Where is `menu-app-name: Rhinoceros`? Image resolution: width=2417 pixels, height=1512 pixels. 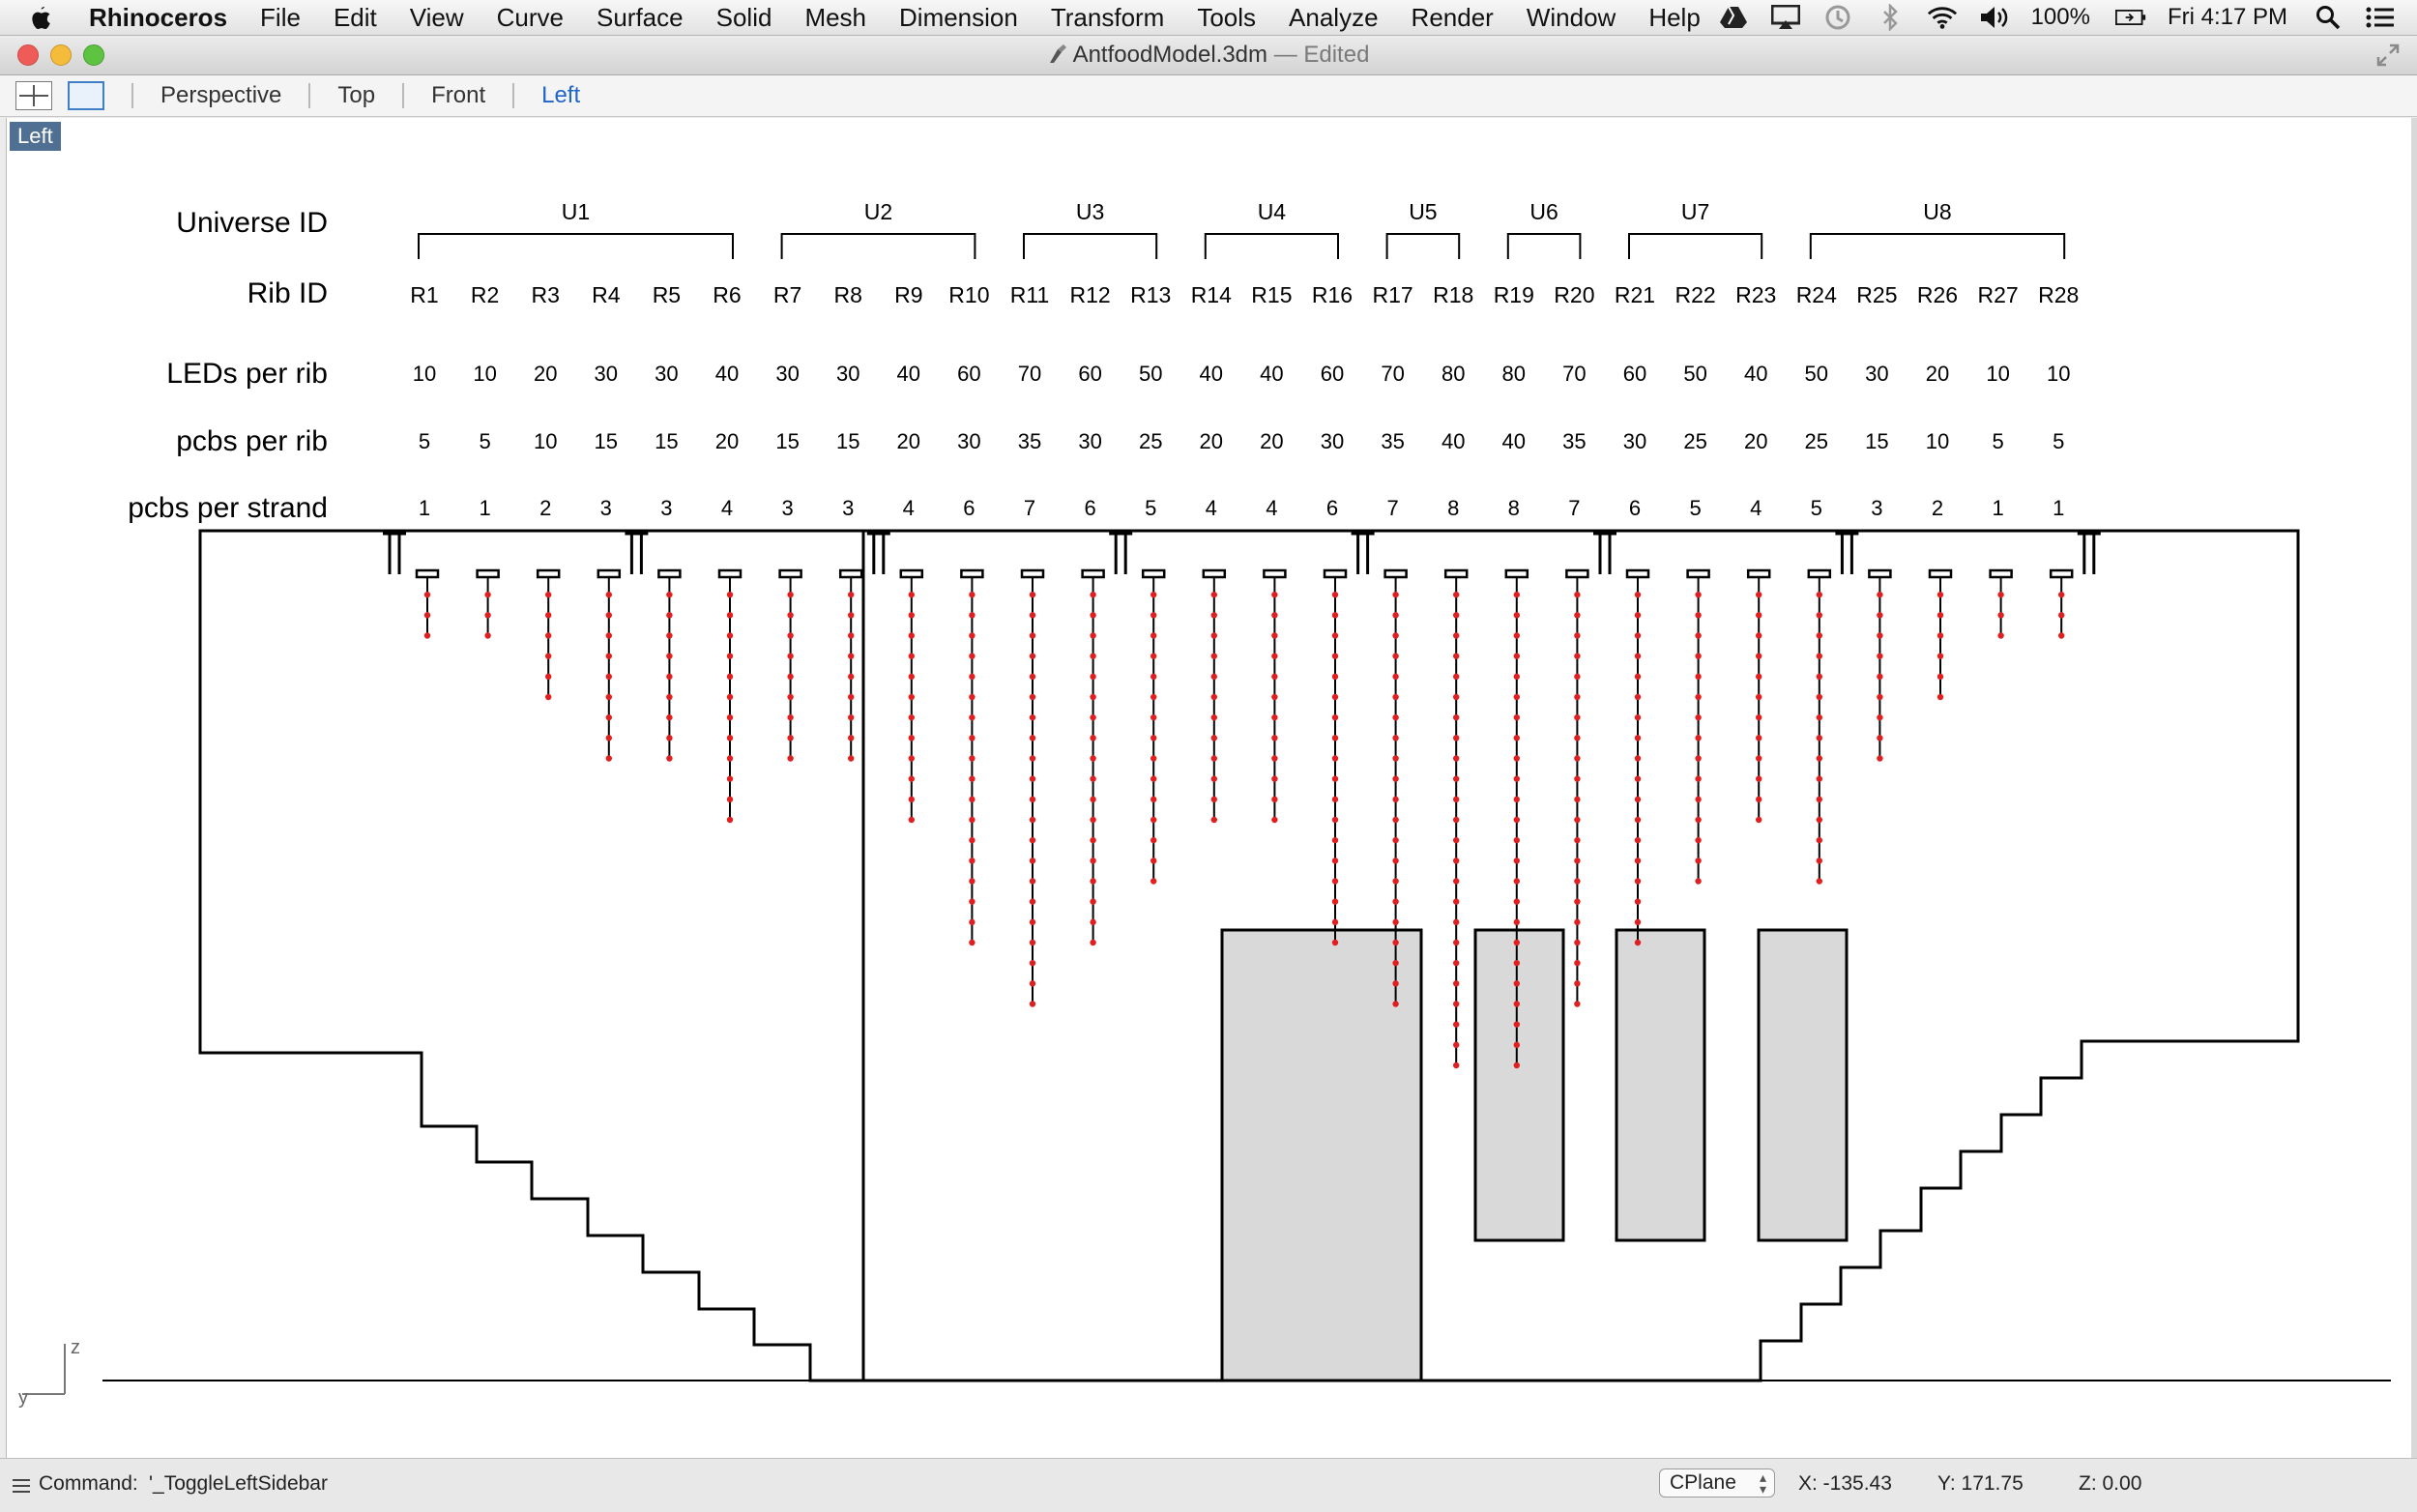 menu-app-name: Rhinoceros is located at coordinates (158, 18).